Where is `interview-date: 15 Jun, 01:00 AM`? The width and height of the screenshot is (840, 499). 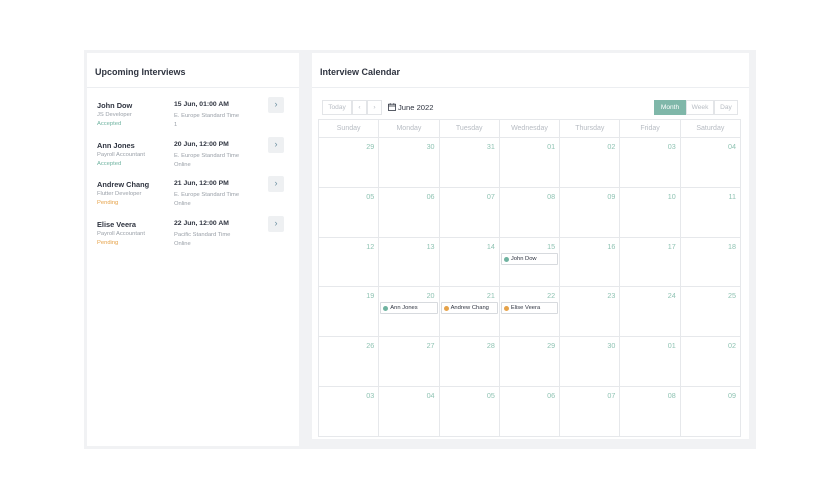
interview-date: 15 Jun, 01:00 AM is located at coordinates (201, 104).